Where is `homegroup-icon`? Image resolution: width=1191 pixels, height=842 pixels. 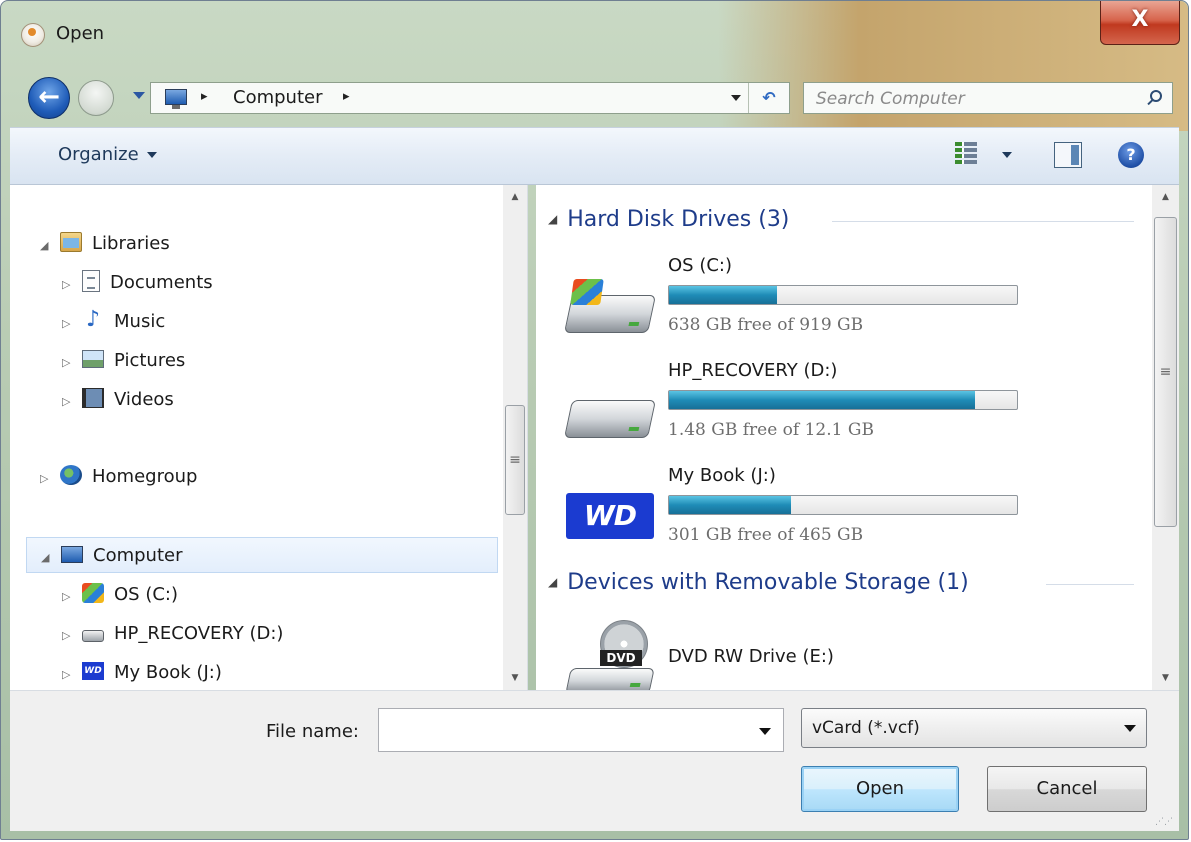
homegroup-icon is located at coordinates (71, 475).